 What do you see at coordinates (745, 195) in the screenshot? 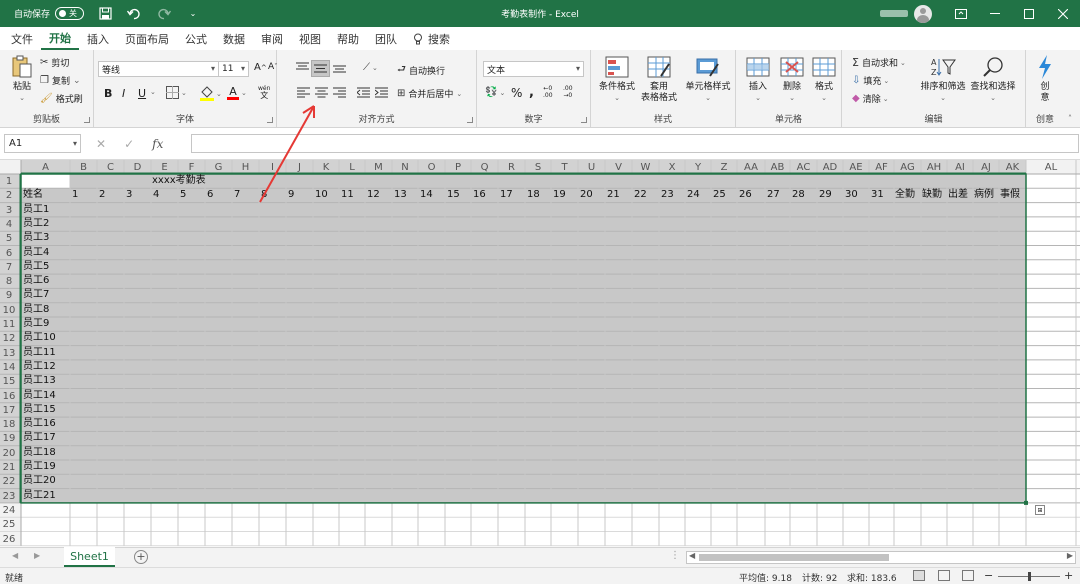
I see `day-header-cell: 26` at bounding box center [745, 195].